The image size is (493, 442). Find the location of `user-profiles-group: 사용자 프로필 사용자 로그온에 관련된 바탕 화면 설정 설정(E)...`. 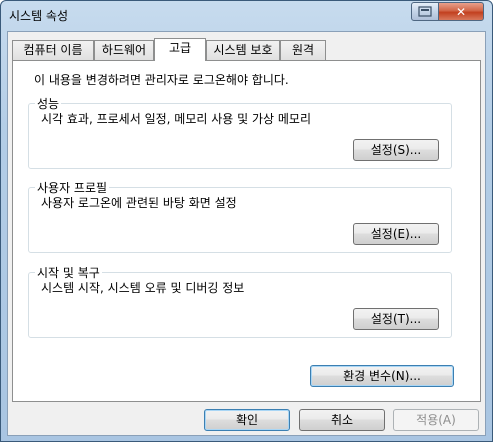

user-profiles-group: 사용자 프로필 사용자 로그온에 관련된 바탕 화면 설정 설정(E)... is located at coordinates (240, 216).